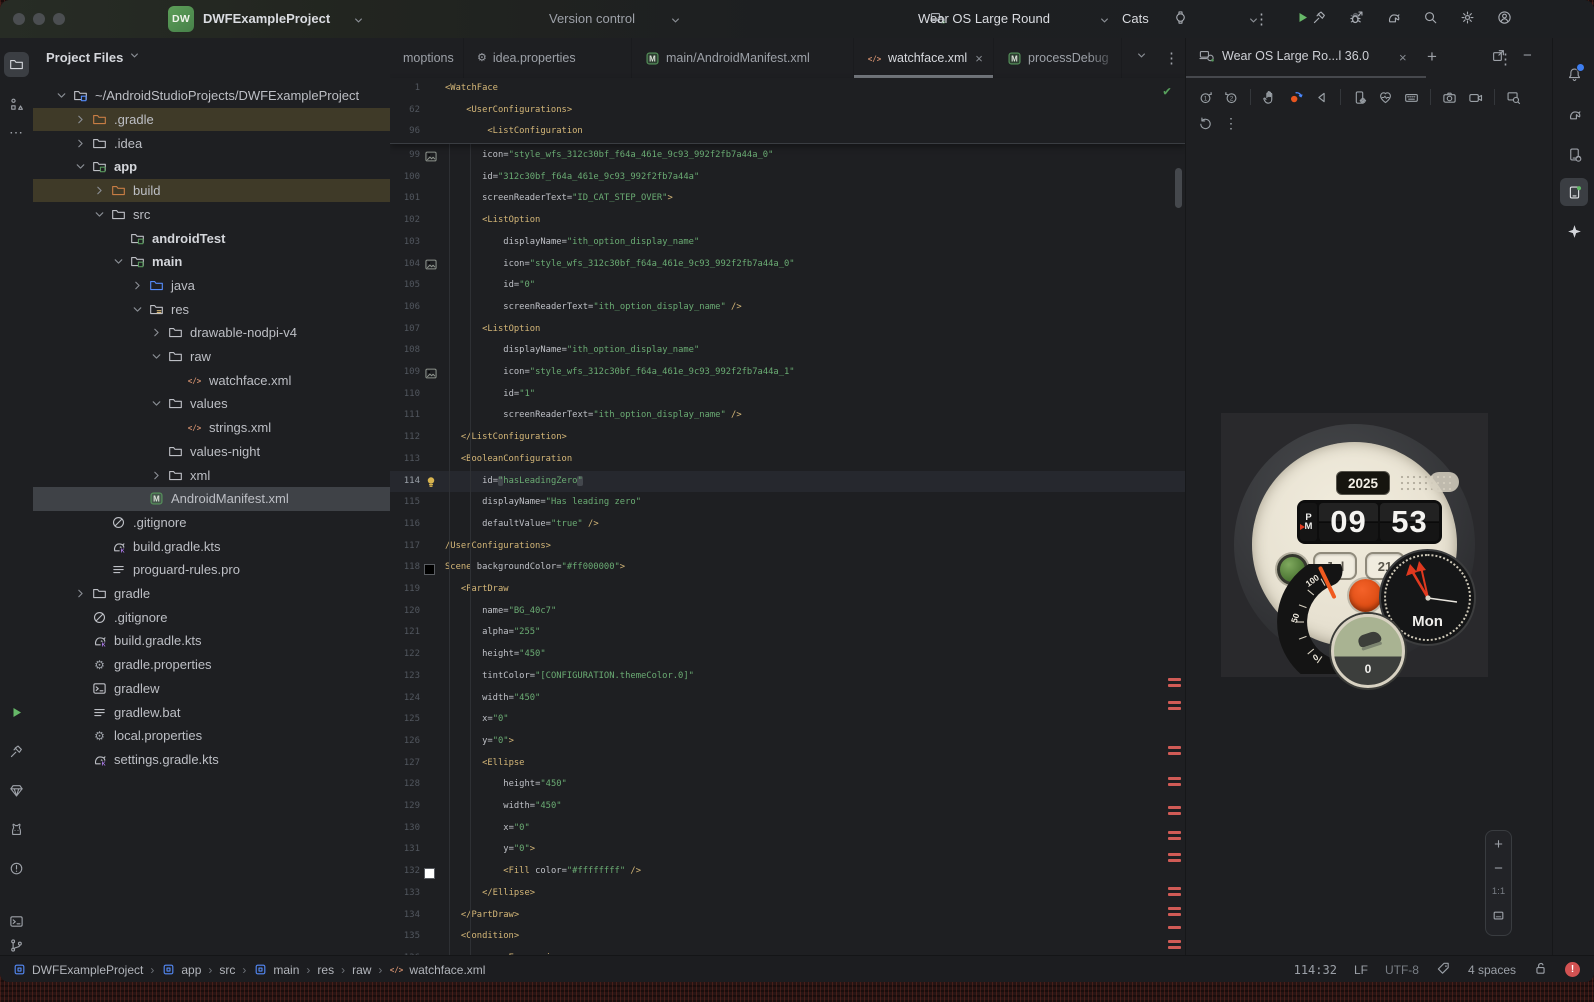  What do you see at coordinates (1058, 58) in the screenshot?
I see `tab-processdebug: M processDebug` at bounding box center [1058, 58].